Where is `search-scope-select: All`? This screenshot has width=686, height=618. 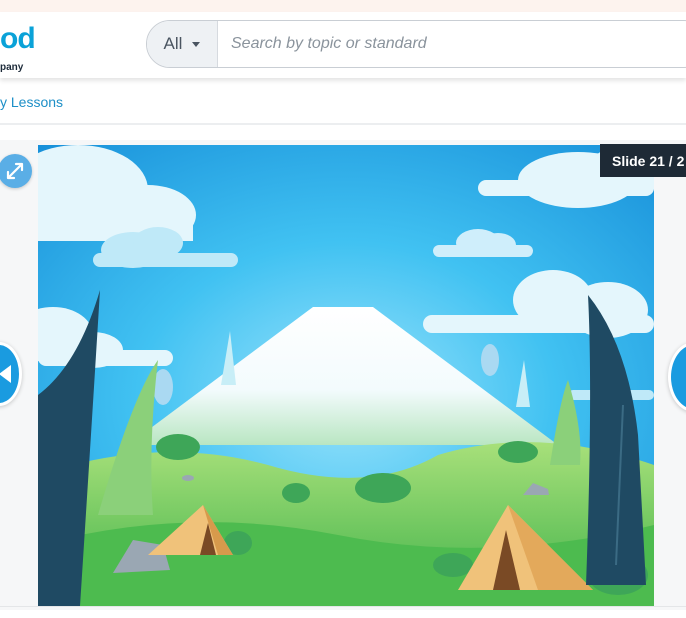
search-scope-select: All is located at coordinates (182, 44).